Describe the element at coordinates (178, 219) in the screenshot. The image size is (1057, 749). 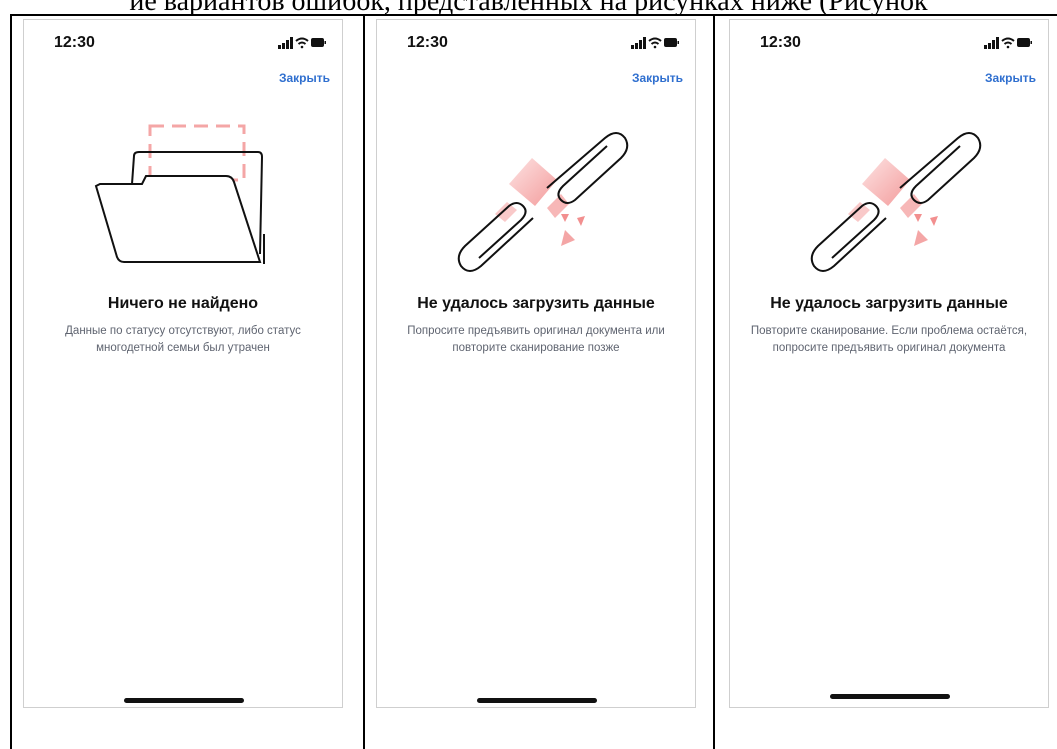
I see `folder-front-line` at that location.